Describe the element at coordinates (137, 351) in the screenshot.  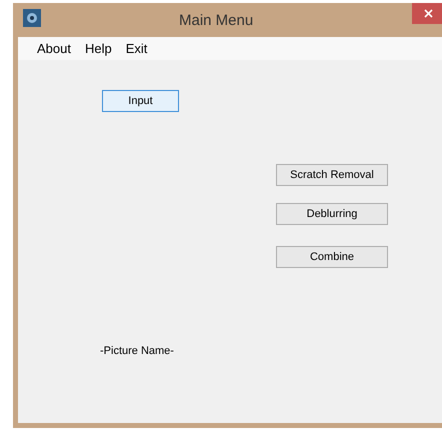
I see `picture-name-label: -Picture Name-` at that location.